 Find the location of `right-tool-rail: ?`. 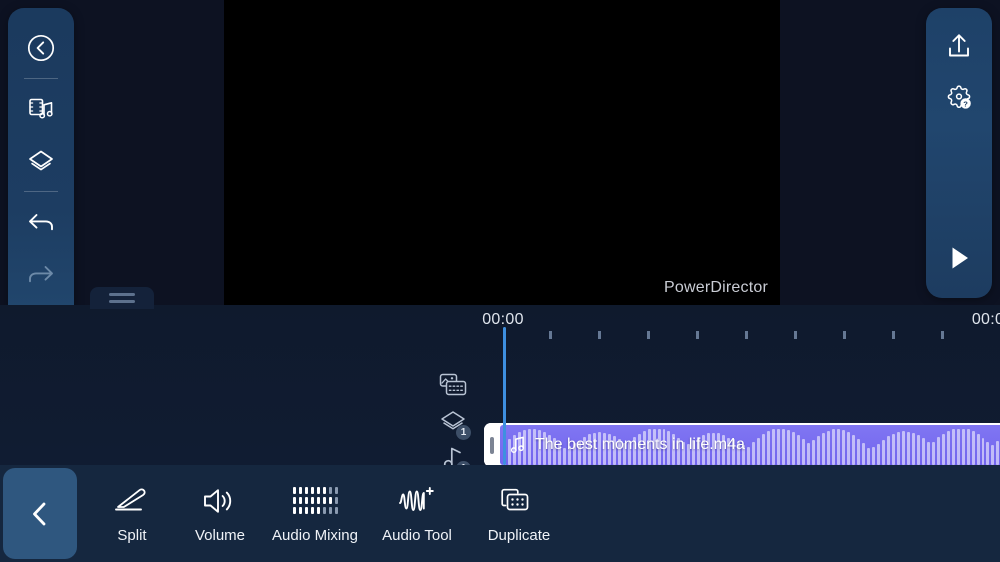

right-tool-rail: ? is located at coordinates (959, 153).